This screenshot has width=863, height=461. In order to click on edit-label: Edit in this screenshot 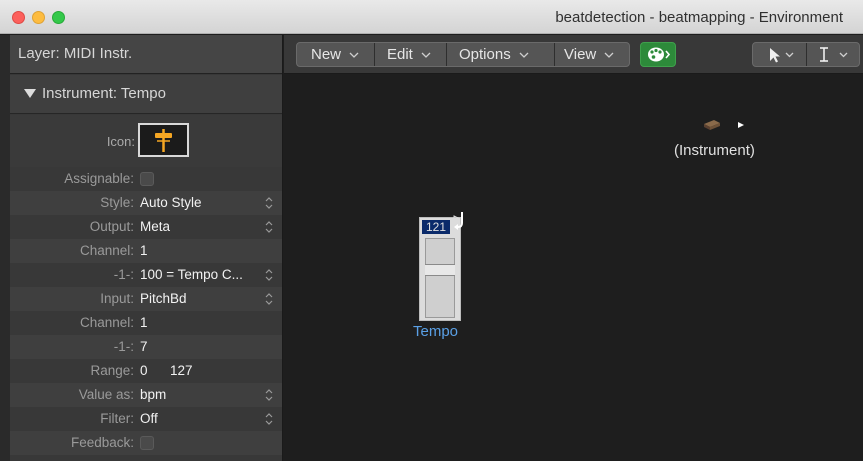, I will do `click(400, 54)`.